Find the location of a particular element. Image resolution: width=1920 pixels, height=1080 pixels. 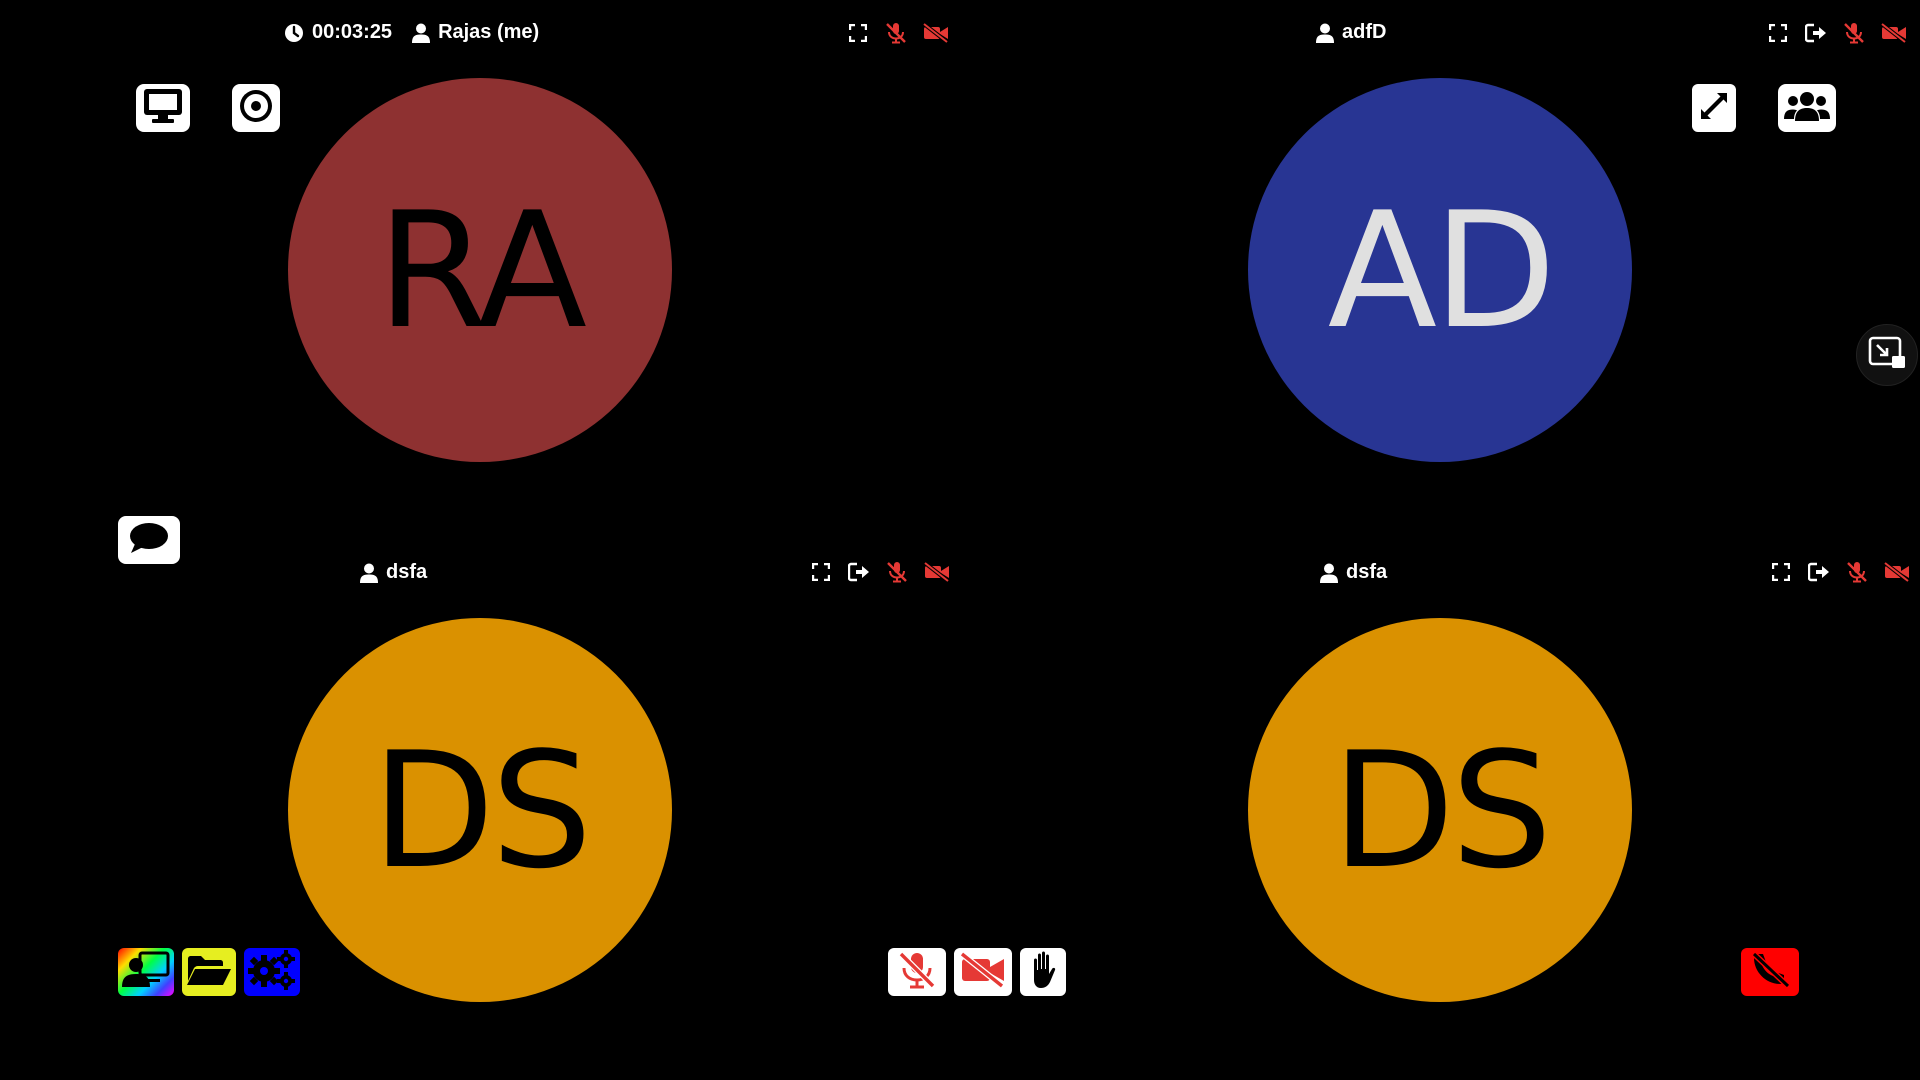

files-button is located at coordinates (209, 972).